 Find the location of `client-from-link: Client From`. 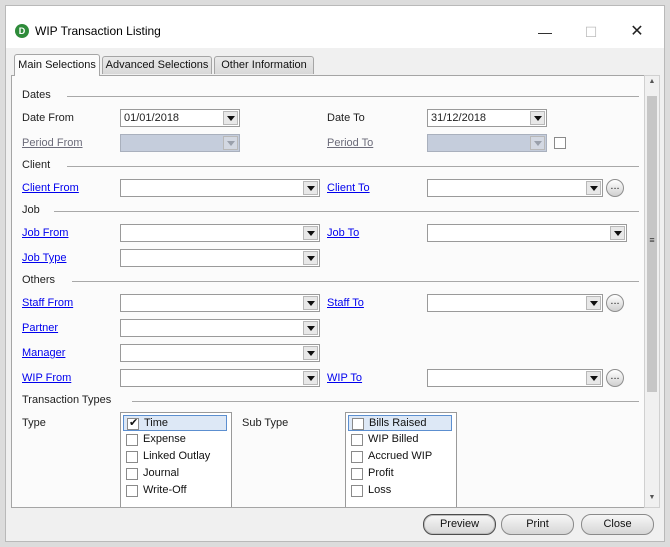

client-from-link: Client From is located at coordinates (50, 188).